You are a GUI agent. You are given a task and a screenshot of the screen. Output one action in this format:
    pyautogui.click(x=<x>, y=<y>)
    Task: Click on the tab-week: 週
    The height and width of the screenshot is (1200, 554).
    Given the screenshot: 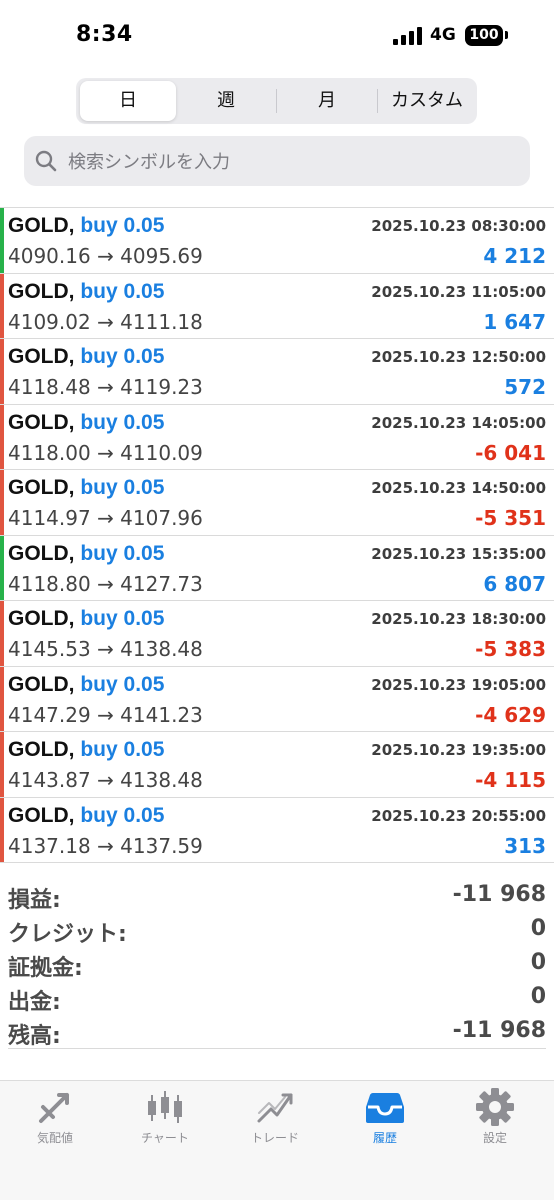 What is the action you would take?
    pyautogui.click(x=226, y=101)
    